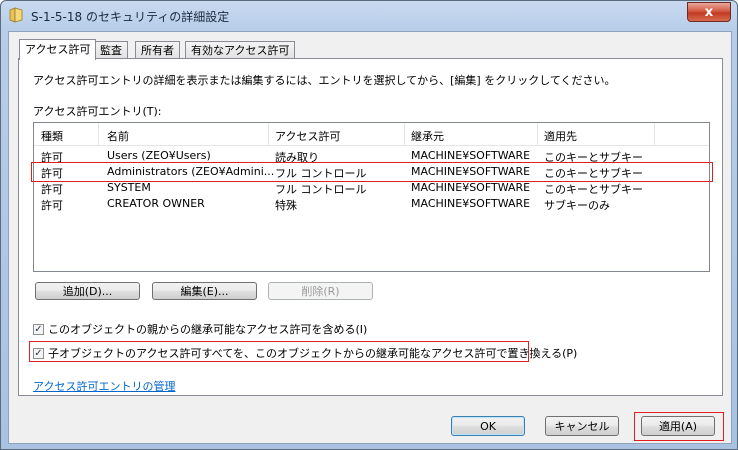 This screenshot has width=738, height=450. I want to click on close-button: x, so click(709, 12).